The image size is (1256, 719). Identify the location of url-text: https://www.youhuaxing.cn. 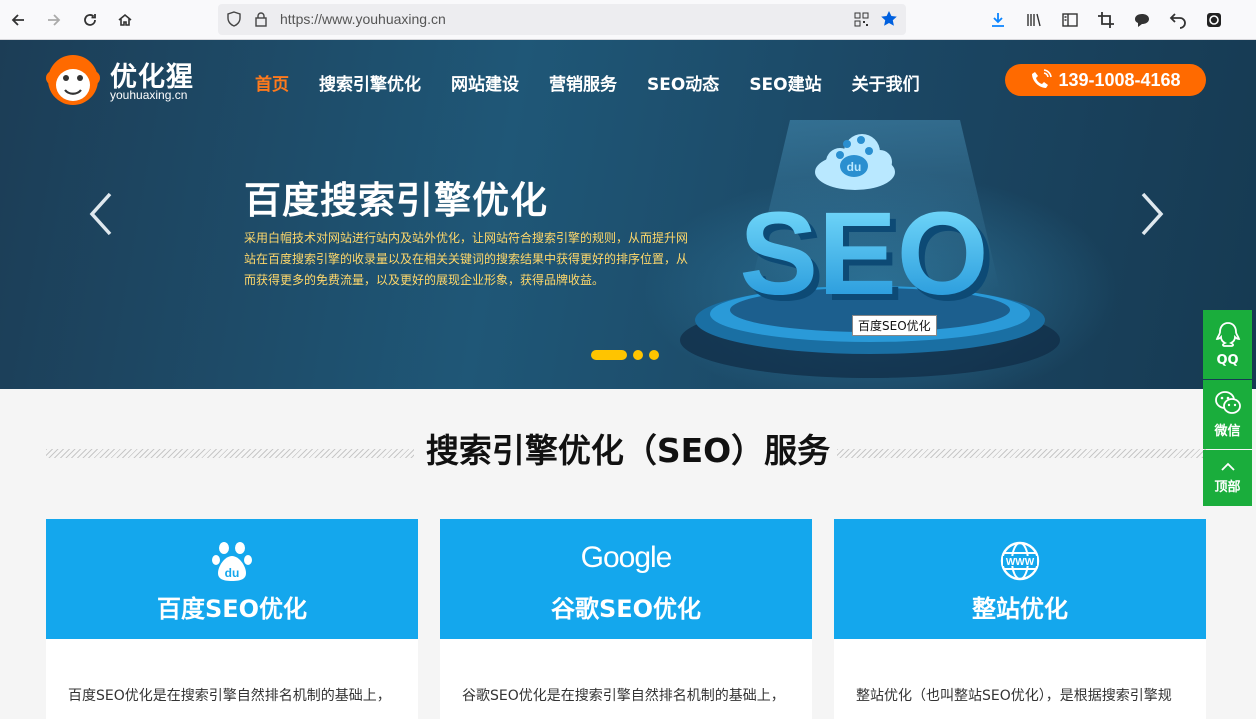
(363, 19).